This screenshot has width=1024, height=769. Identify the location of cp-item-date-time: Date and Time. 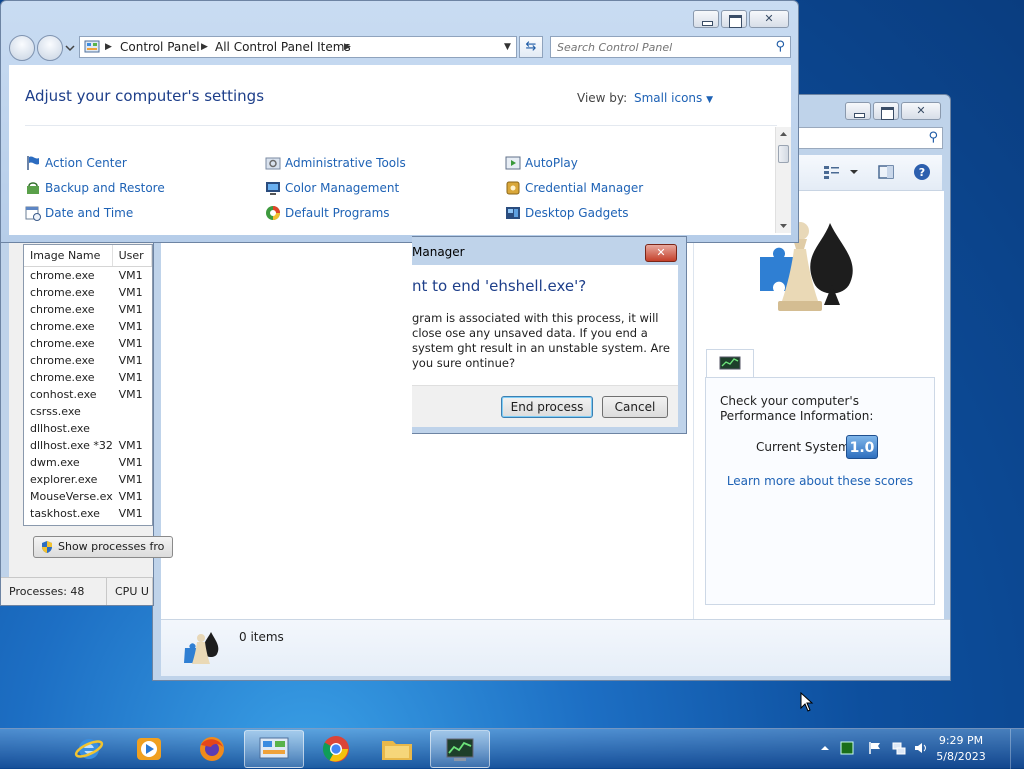
(79, 213).